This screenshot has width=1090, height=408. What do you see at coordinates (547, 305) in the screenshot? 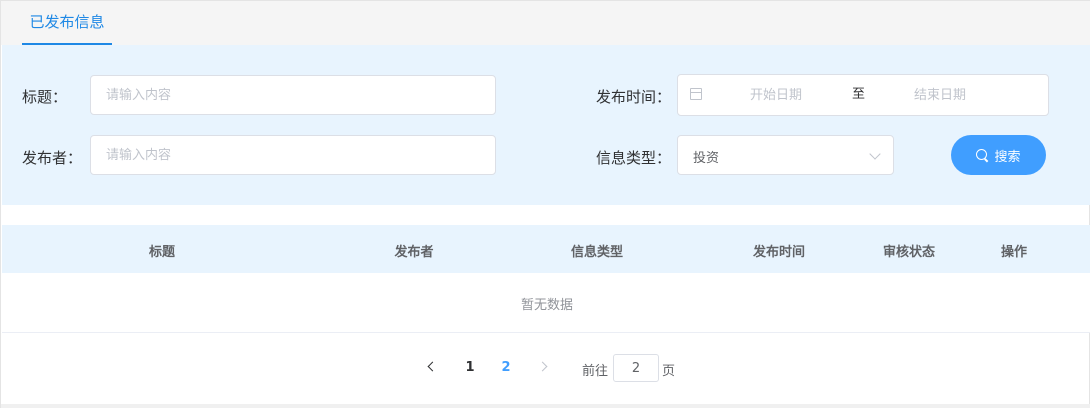
I see `empty-state-text: 暂无数据` at bounding box center [547, 305].